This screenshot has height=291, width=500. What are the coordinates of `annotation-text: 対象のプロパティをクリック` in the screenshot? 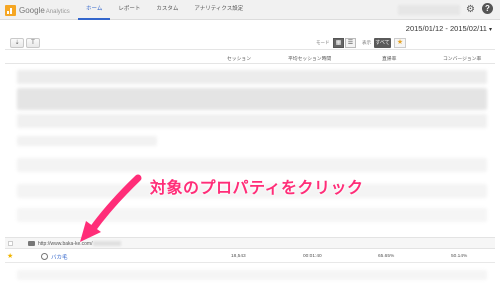 It's located at (257, 187).